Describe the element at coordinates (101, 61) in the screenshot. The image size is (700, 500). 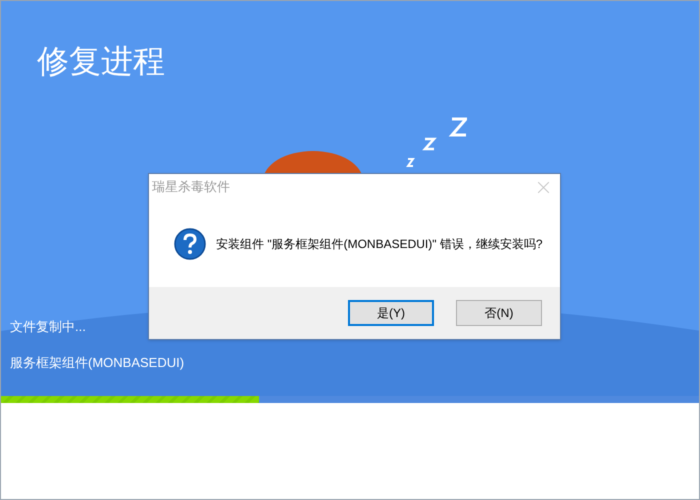
I see `window-title: 修复进程` at that location.